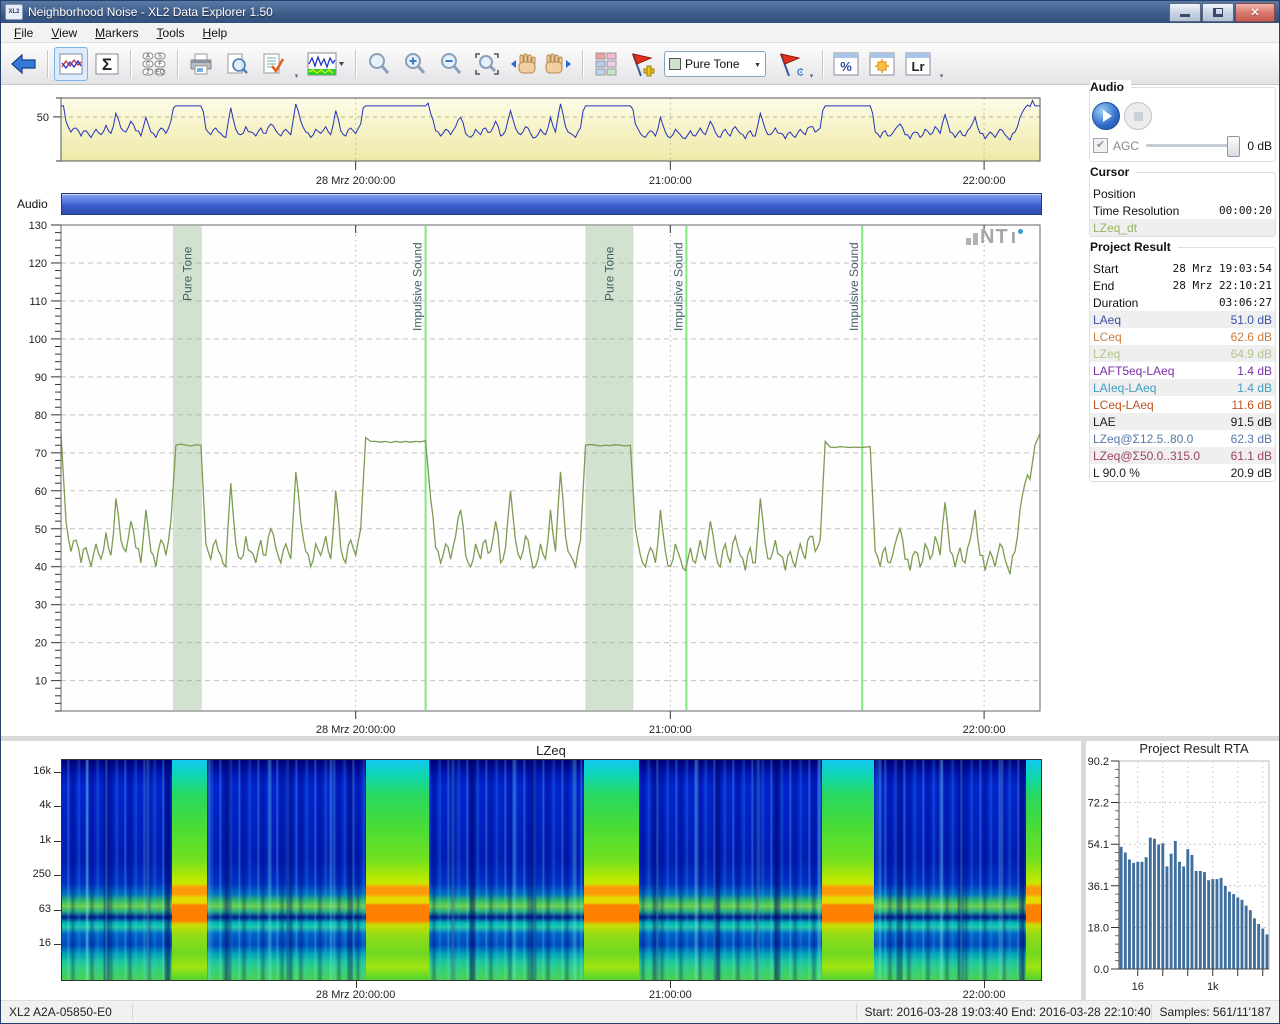  What do you see at coordinates (1218, 12) in the screenshot?
I see `restore-button` at bounding box center [1218, 12].